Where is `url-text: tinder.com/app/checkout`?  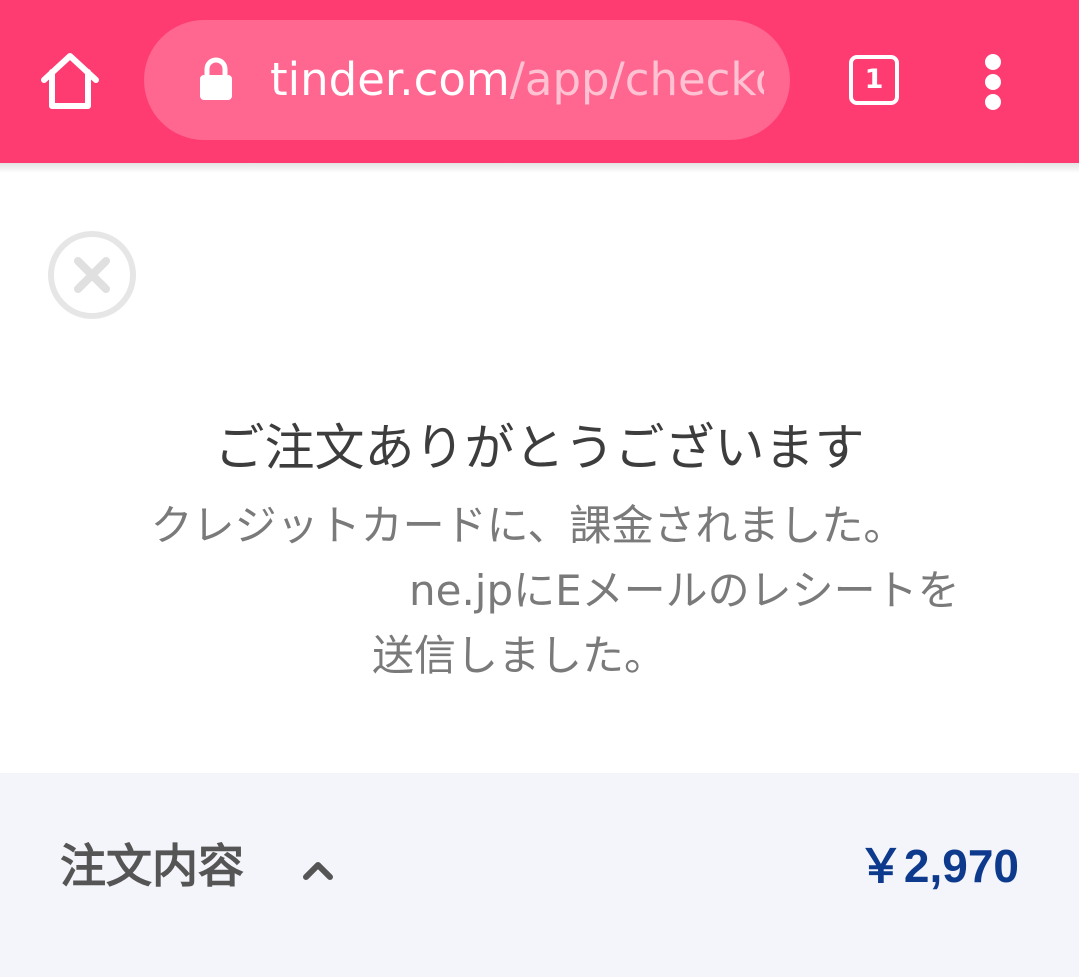 url-text: tinder.com/app/checkout is located at coordinates (517, 80).